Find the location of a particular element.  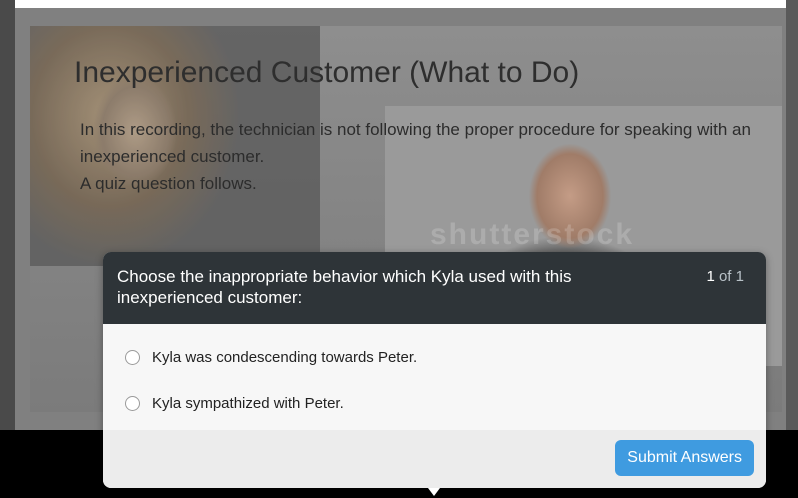

answer-option: Kyla was condescending towards Peter. is located at coordinates (271, 357).